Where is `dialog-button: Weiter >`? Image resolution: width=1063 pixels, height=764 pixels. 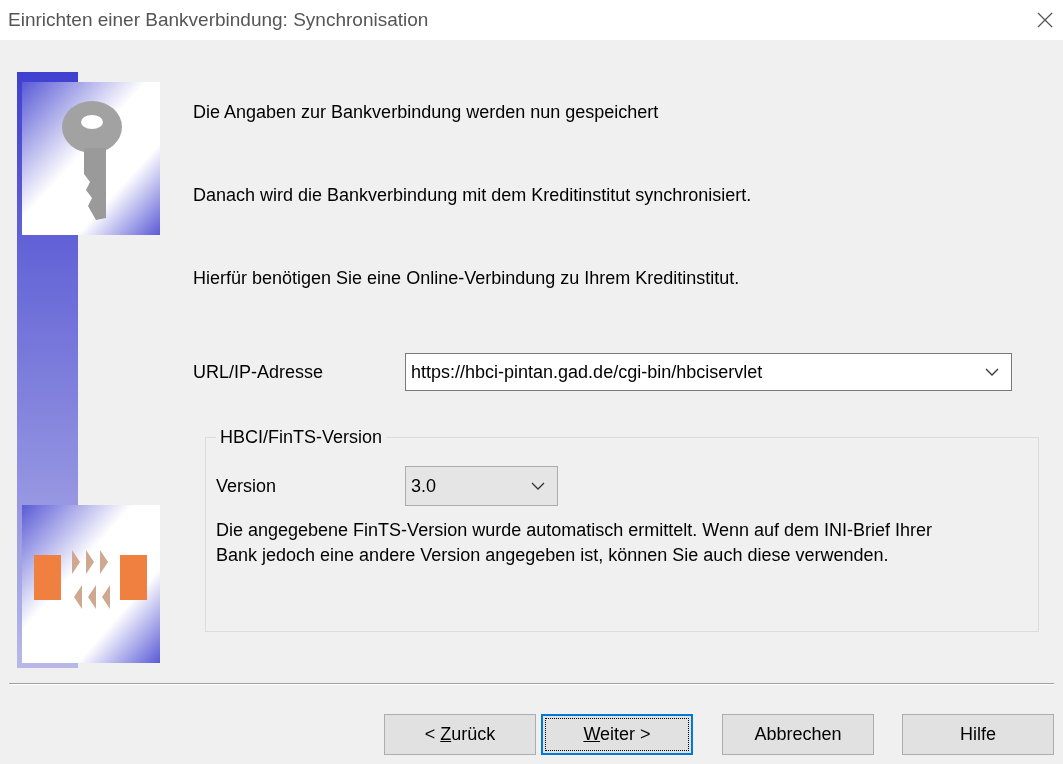 dialog-button: Weiter > is located at coordinates (617, 734).